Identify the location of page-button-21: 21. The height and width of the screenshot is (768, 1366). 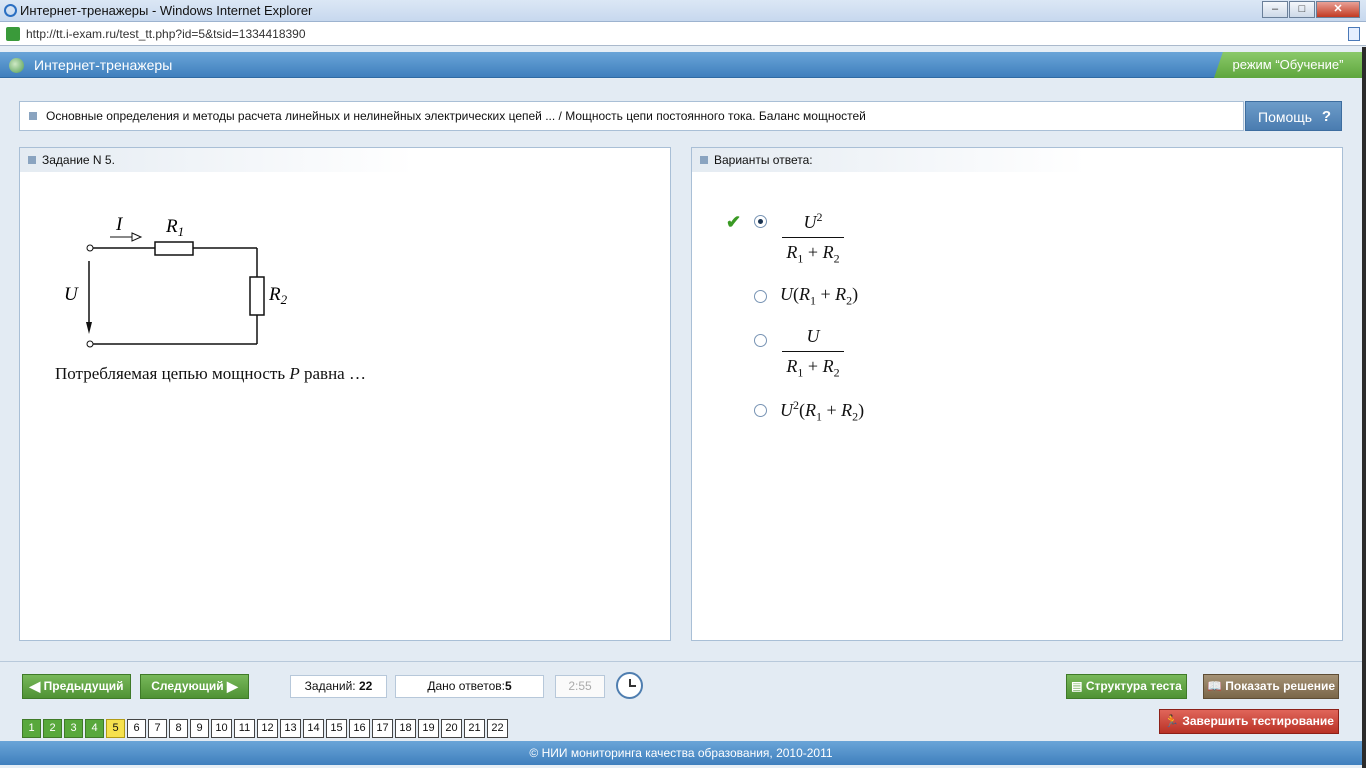
(474, 728).